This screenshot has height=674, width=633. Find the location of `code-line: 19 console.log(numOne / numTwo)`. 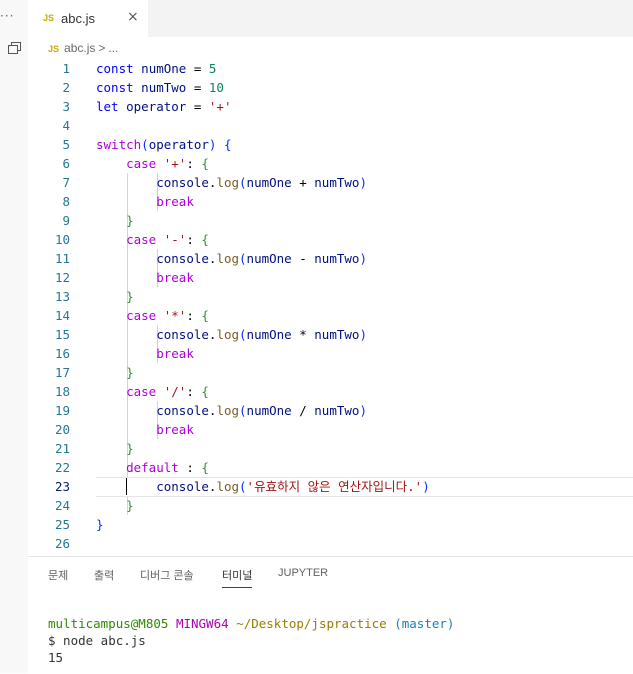

code-line: 19 console.log(numOne / numTwo) is located at coordinates (330, 410).